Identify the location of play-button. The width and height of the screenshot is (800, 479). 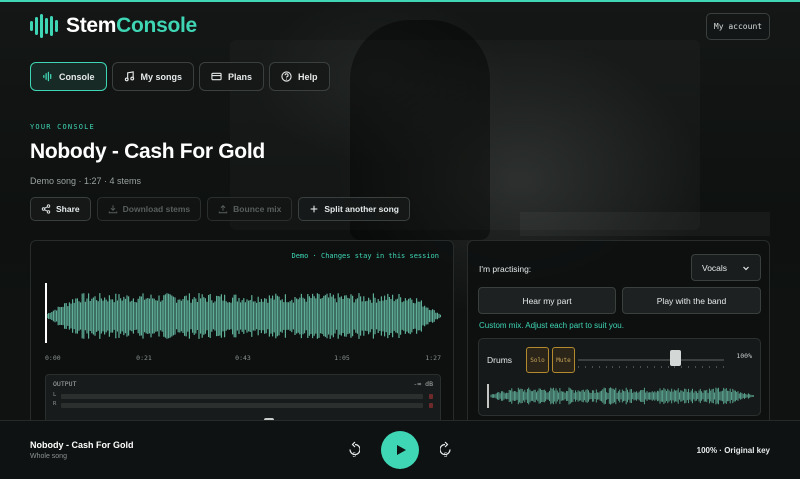
(400, 450).